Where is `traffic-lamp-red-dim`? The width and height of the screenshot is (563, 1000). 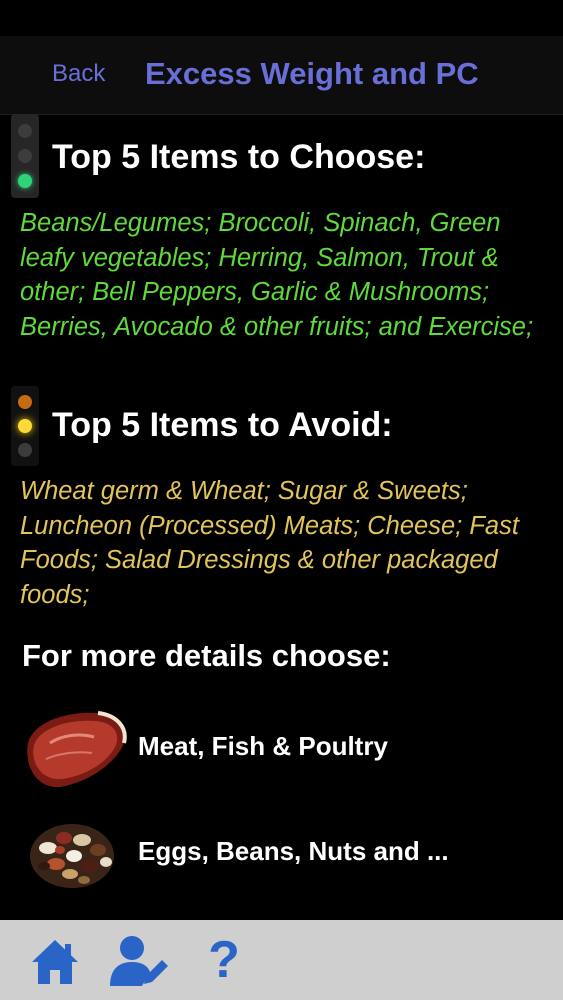
traffic-lamp-red-dim is located at coordinates (25, 402).